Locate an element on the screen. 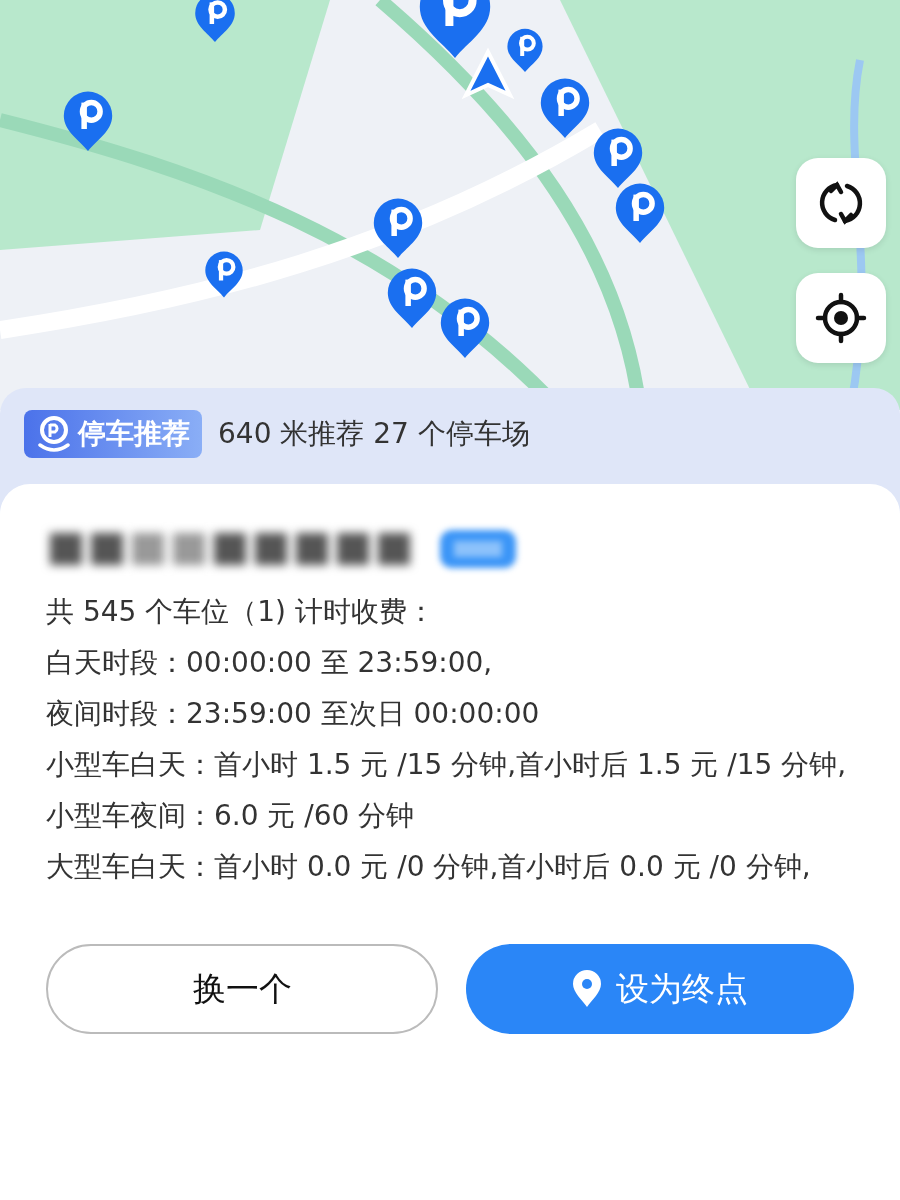 The width and height of the screenshot is (900, 1200). locate-icon is located at coordinates (841, 318).